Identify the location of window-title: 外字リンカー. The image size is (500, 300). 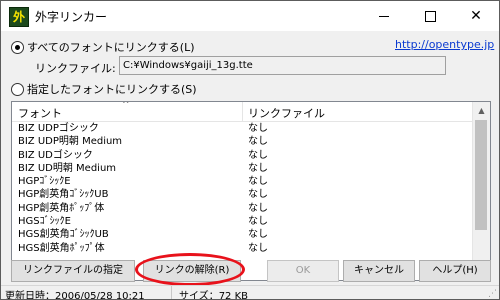
(71, 17).